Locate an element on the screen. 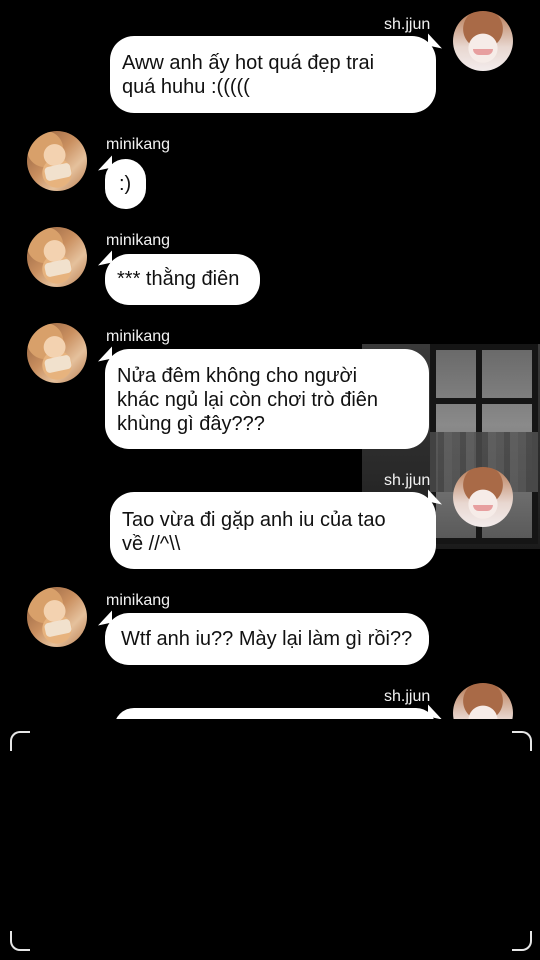 This screenshot has height=960, width=540. message-text: Tao vừa đi gặp anh iu của tao về //^\\ is located at coordinates (254, 532).